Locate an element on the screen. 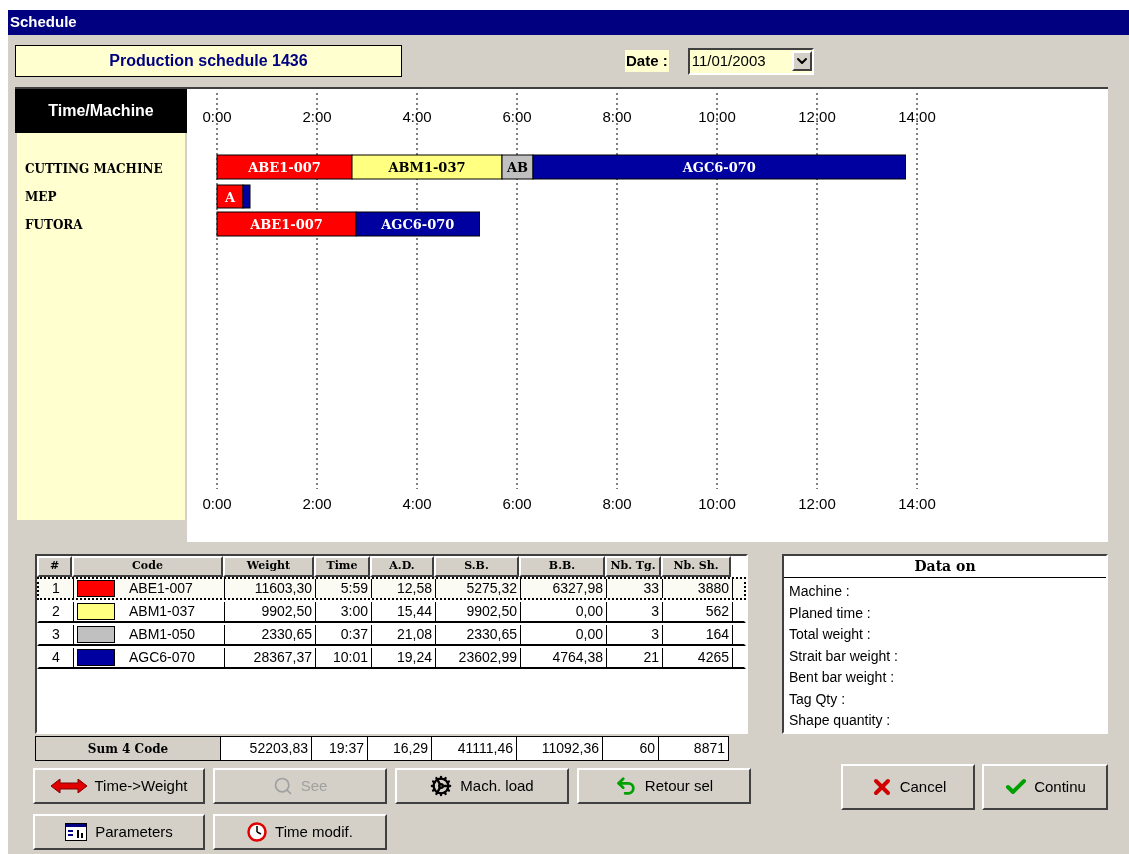 This screenshot has width=1129, height=854. table-cell-text: 2 is located at coordinates (56, 611).